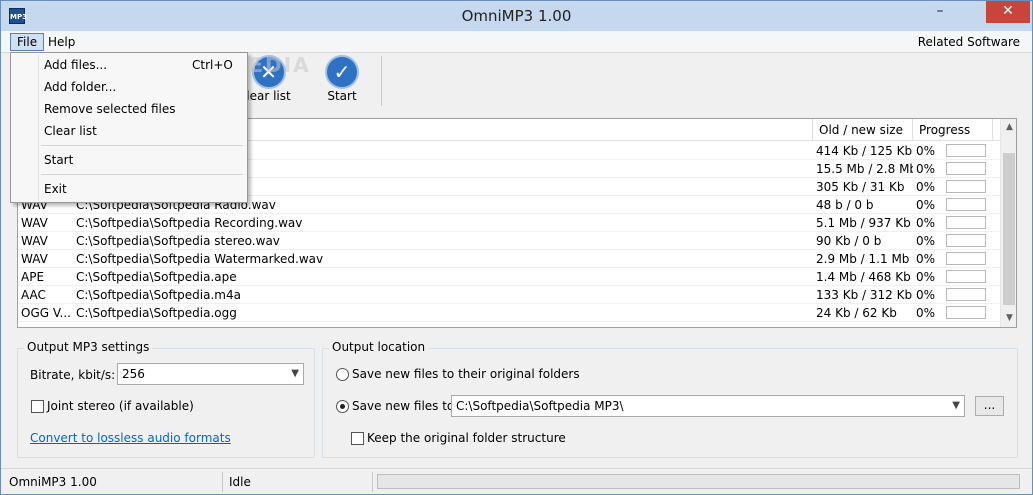 This screenshot has height=495, width=1033. What do you see at coordinates (268, 96) in the screenshot?
I see `clear-list-label: lear list` at bounding box center [268, 96].